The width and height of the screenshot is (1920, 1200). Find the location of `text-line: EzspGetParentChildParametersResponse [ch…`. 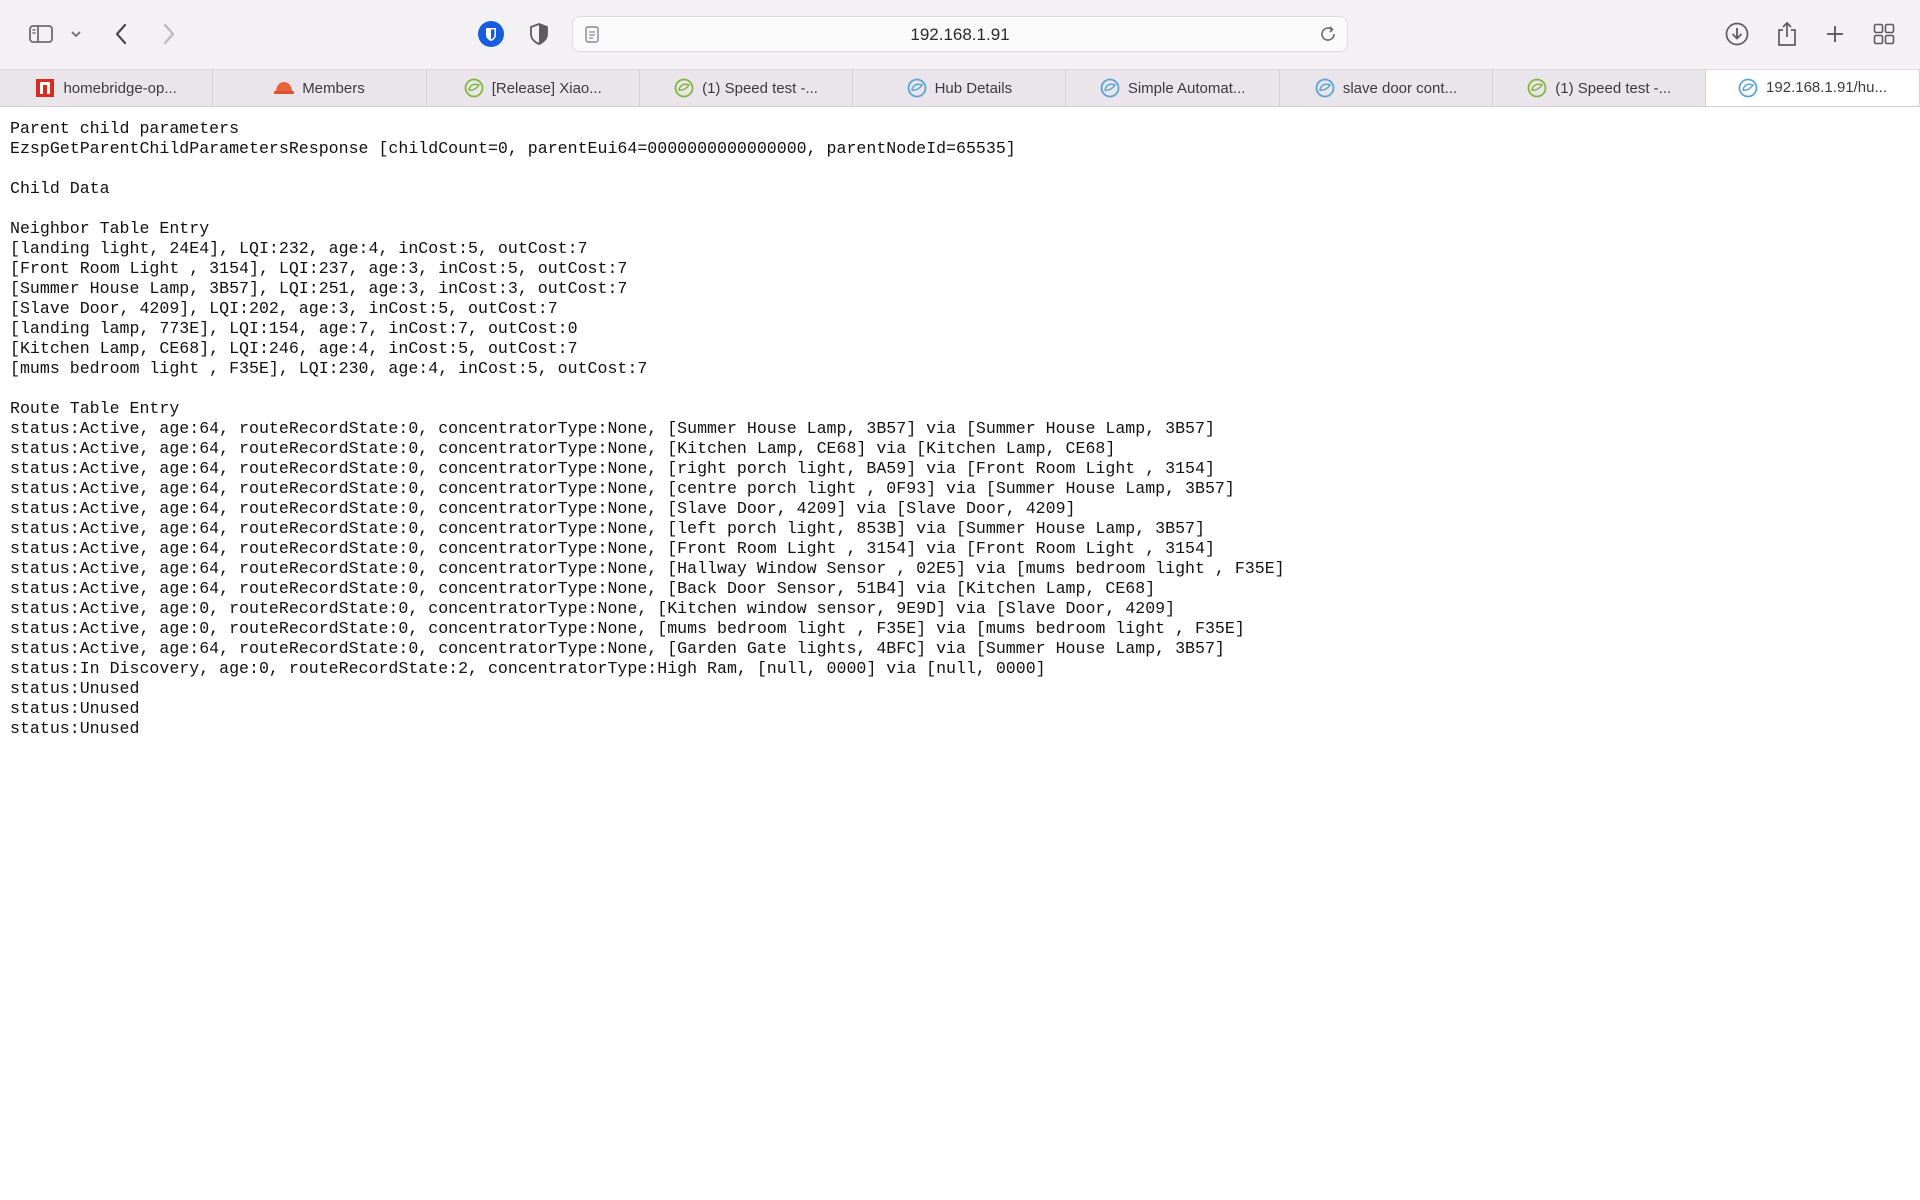

text-line: EzspGetParentChildParametersResponse [ch… is located at coordinates (513, 148).